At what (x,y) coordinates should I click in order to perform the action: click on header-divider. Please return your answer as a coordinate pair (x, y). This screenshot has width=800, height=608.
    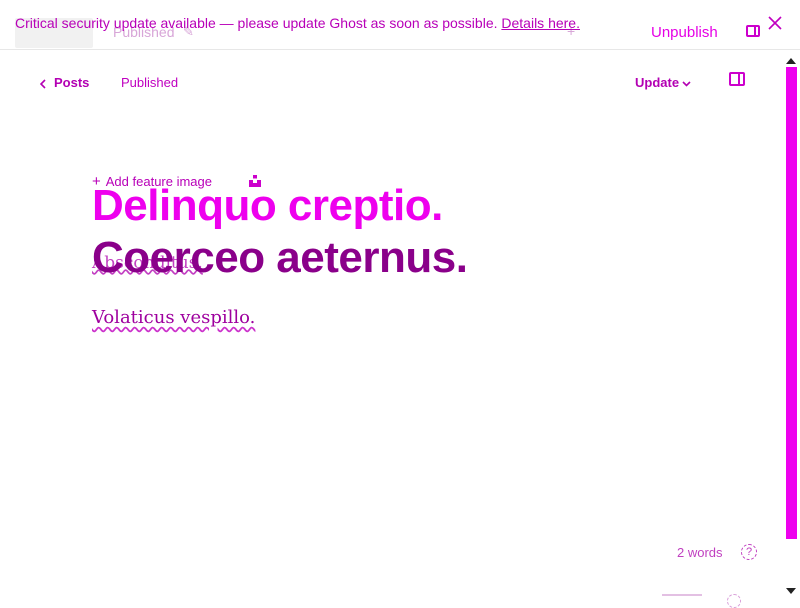
    Looking at the image, I should click on (400, 49).